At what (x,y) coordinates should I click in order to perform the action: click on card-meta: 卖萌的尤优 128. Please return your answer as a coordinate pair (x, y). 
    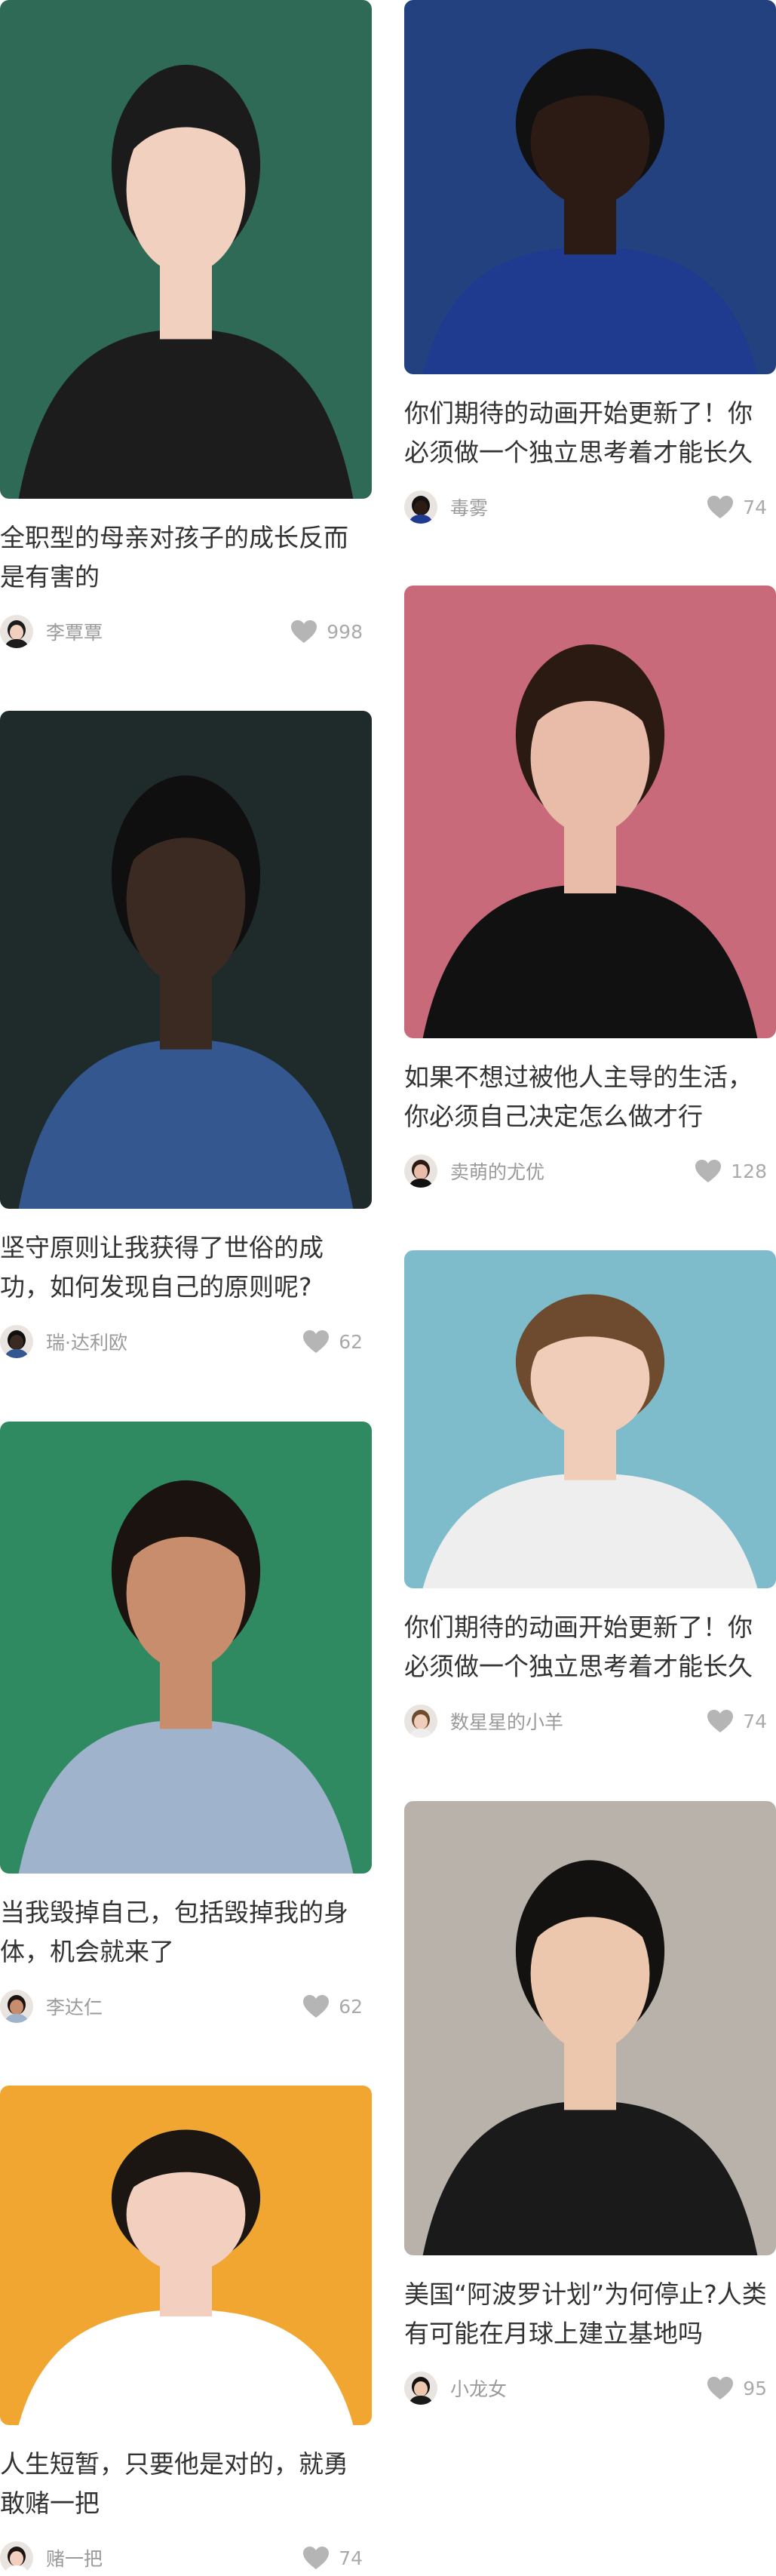
    Looking at the image, I should click on (590, 1171).